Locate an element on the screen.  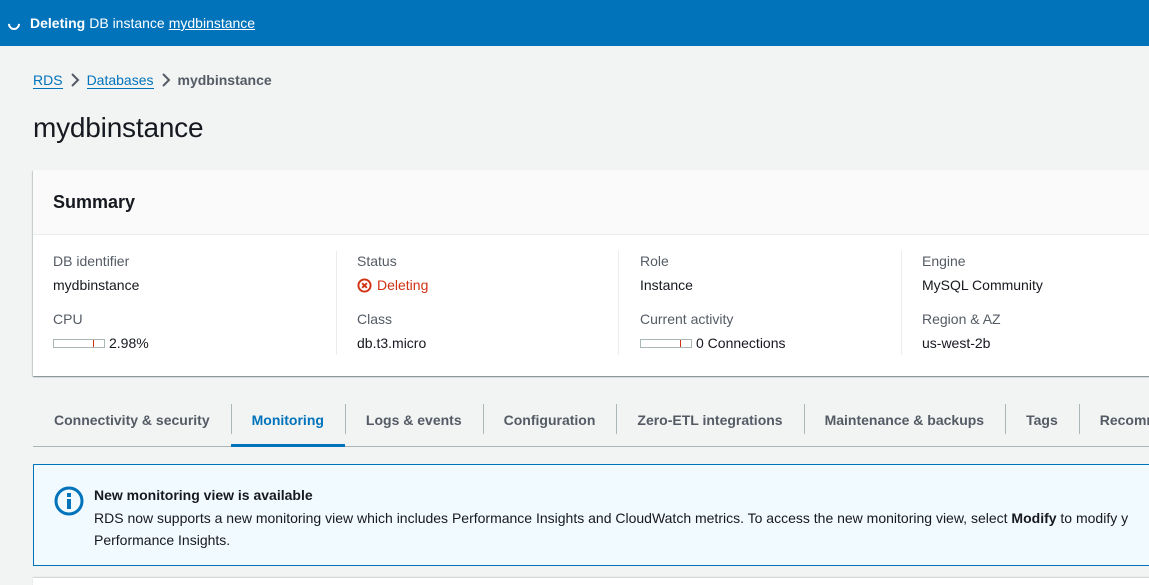
cpu-usage-bar is located at coordinates (79, 343).